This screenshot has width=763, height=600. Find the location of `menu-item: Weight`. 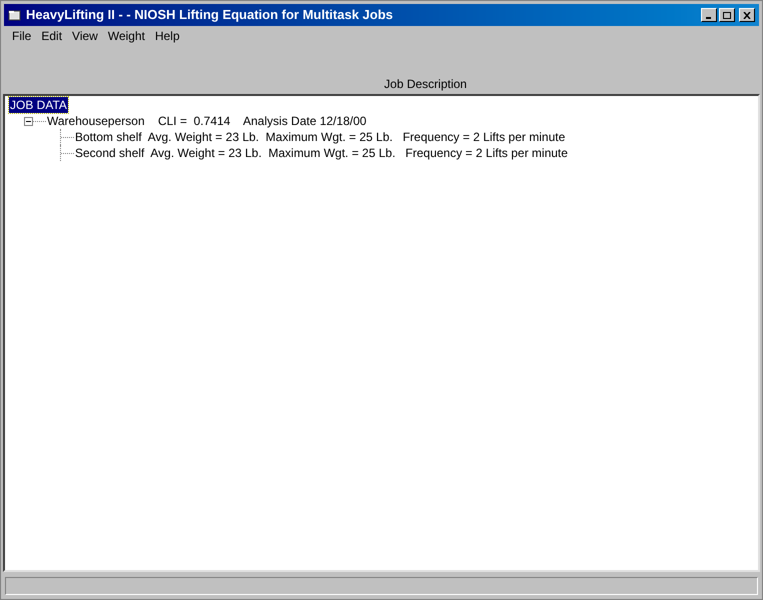

menu-item: Weight is located at coordinates (126, 36).